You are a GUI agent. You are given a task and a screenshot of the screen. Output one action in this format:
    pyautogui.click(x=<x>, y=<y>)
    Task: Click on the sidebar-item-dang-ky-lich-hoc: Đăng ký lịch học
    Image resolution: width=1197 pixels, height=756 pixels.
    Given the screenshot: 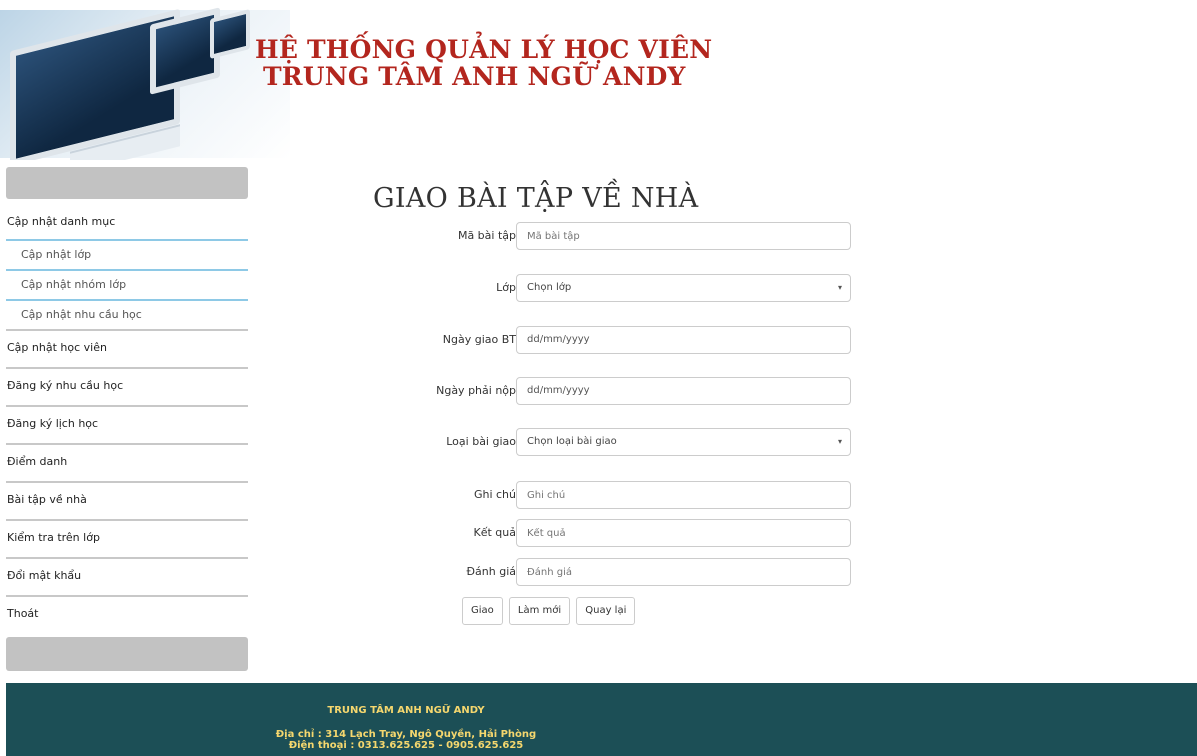 What is the action you would take?
    pyautogui.click(x=127, y=426)
    